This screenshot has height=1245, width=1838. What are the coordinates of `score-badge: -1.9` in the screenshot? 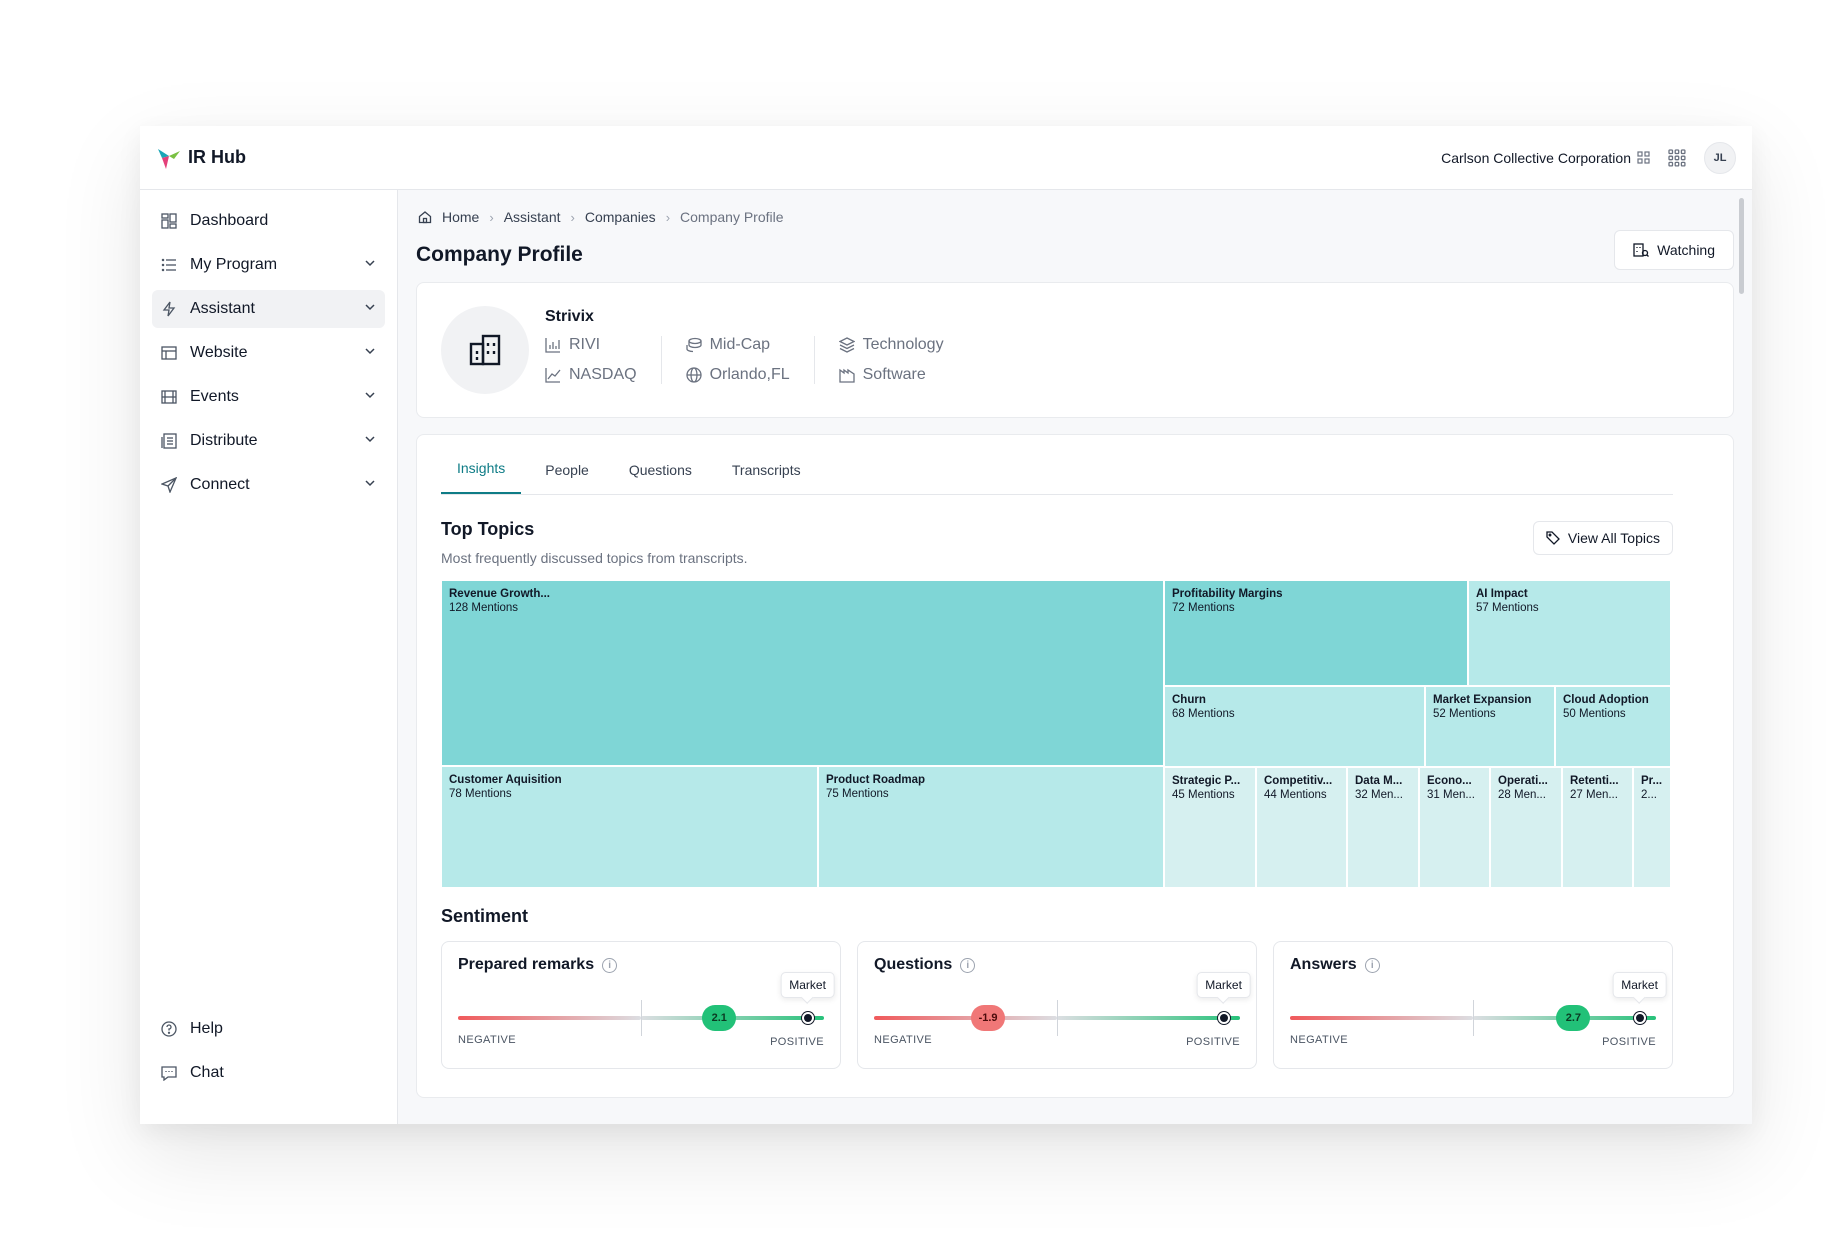 It's located at (988, 1018).